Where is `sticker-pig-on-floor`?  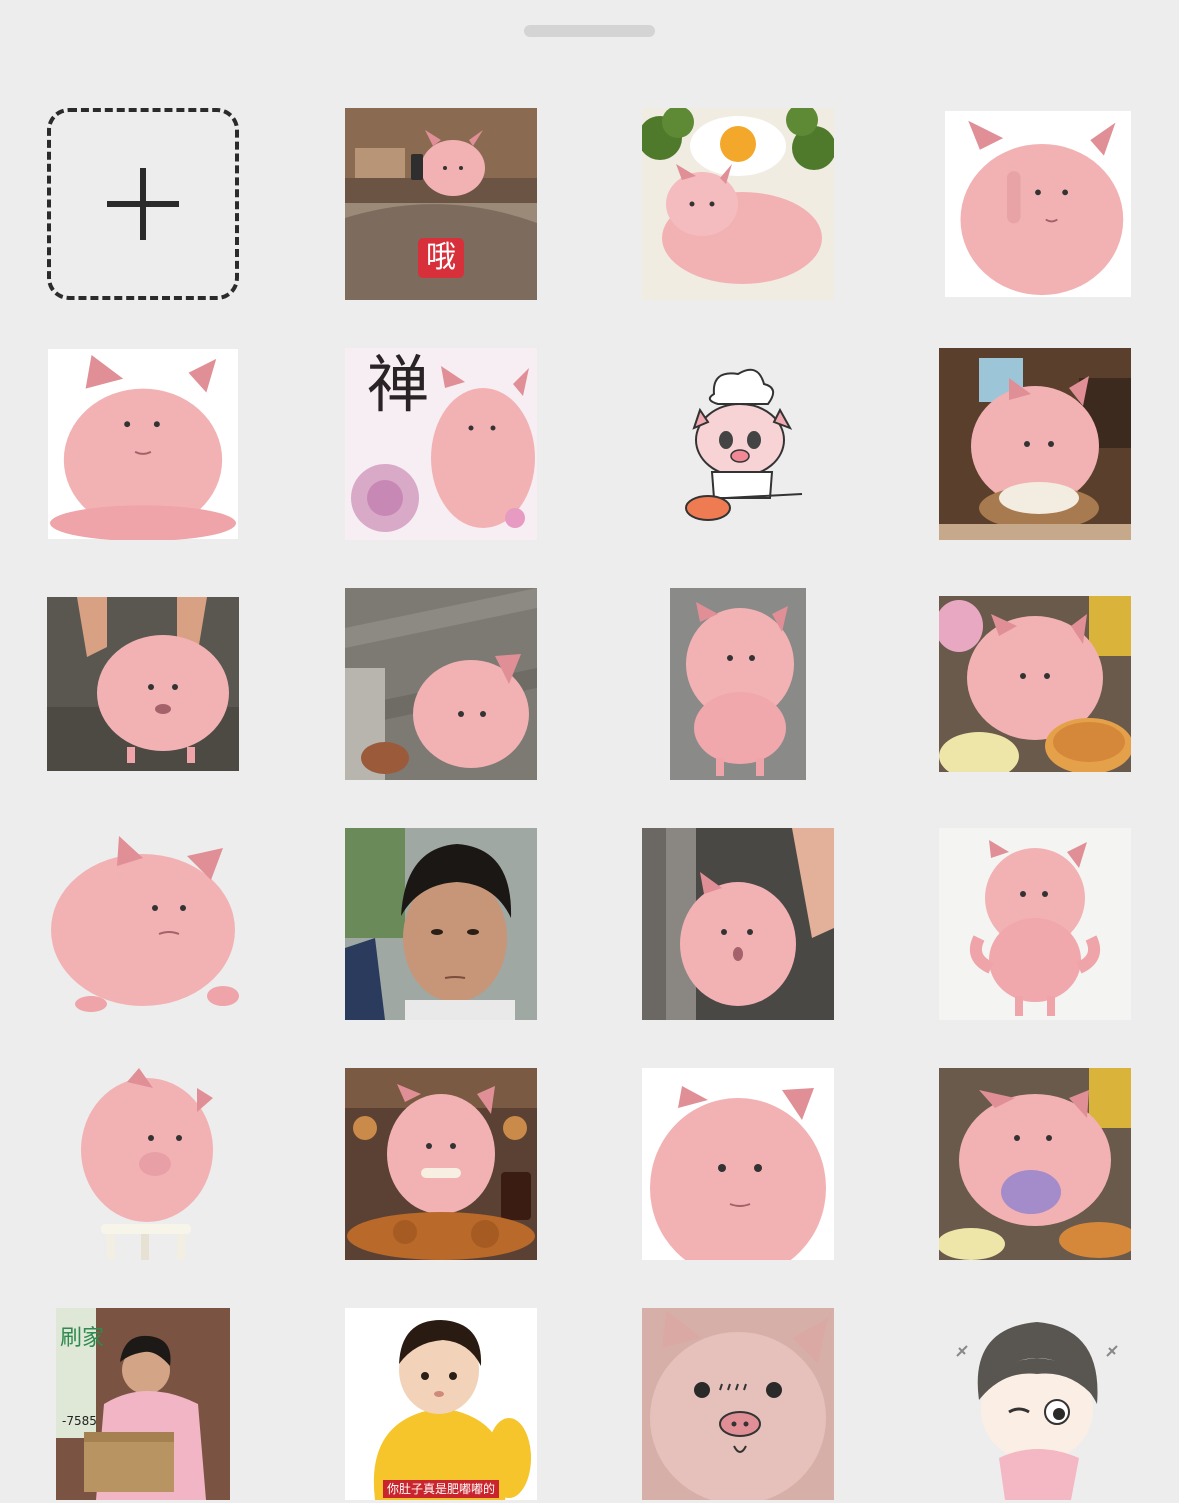
sticker-pig-on-floor is located at coordinates (441, 684).